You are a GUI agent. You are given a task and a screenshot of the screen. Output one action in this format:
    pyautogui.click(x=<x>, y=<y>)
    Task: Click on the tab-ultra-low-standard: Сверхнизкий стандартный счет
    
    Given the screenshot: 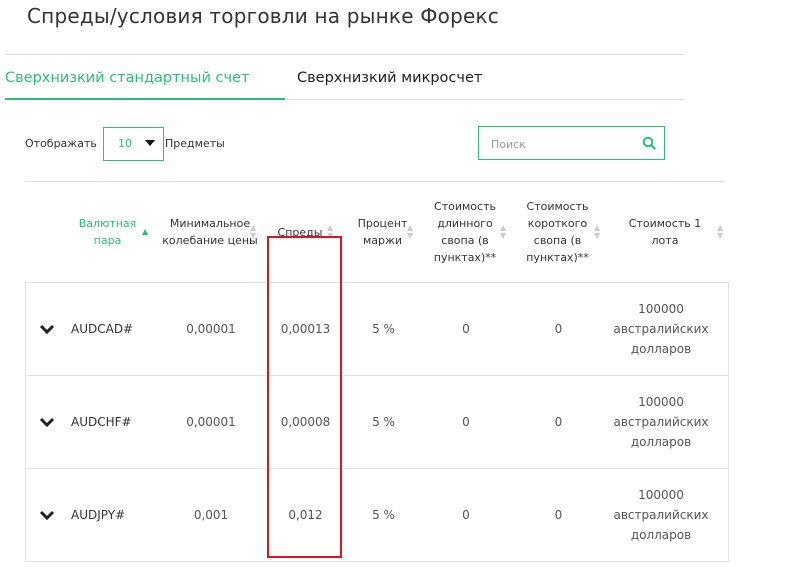 What is the action you would take?
    pyautogui.click(x=127, y=78)
    